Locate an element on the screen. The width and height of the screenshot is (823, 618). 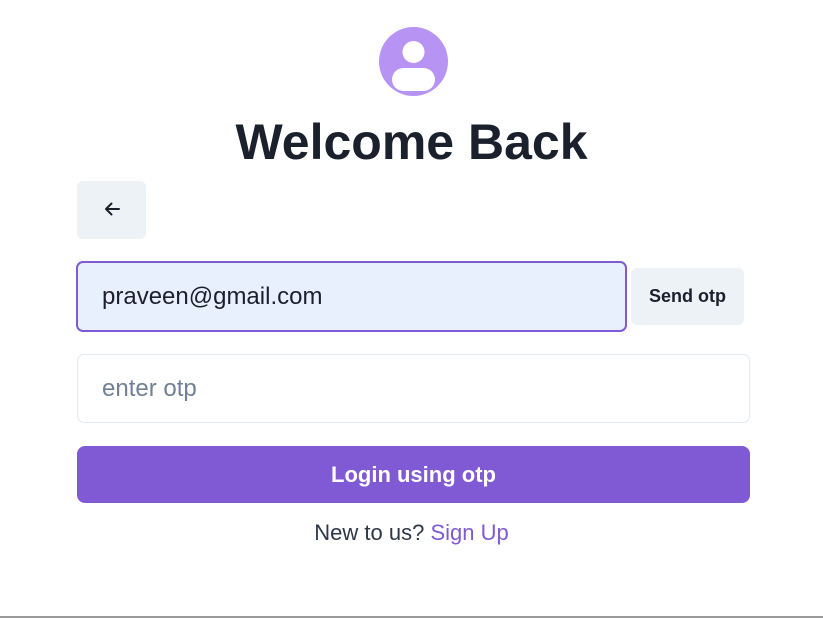
signup-row: New to us? Sign Up is located at coordinates (411, 533).